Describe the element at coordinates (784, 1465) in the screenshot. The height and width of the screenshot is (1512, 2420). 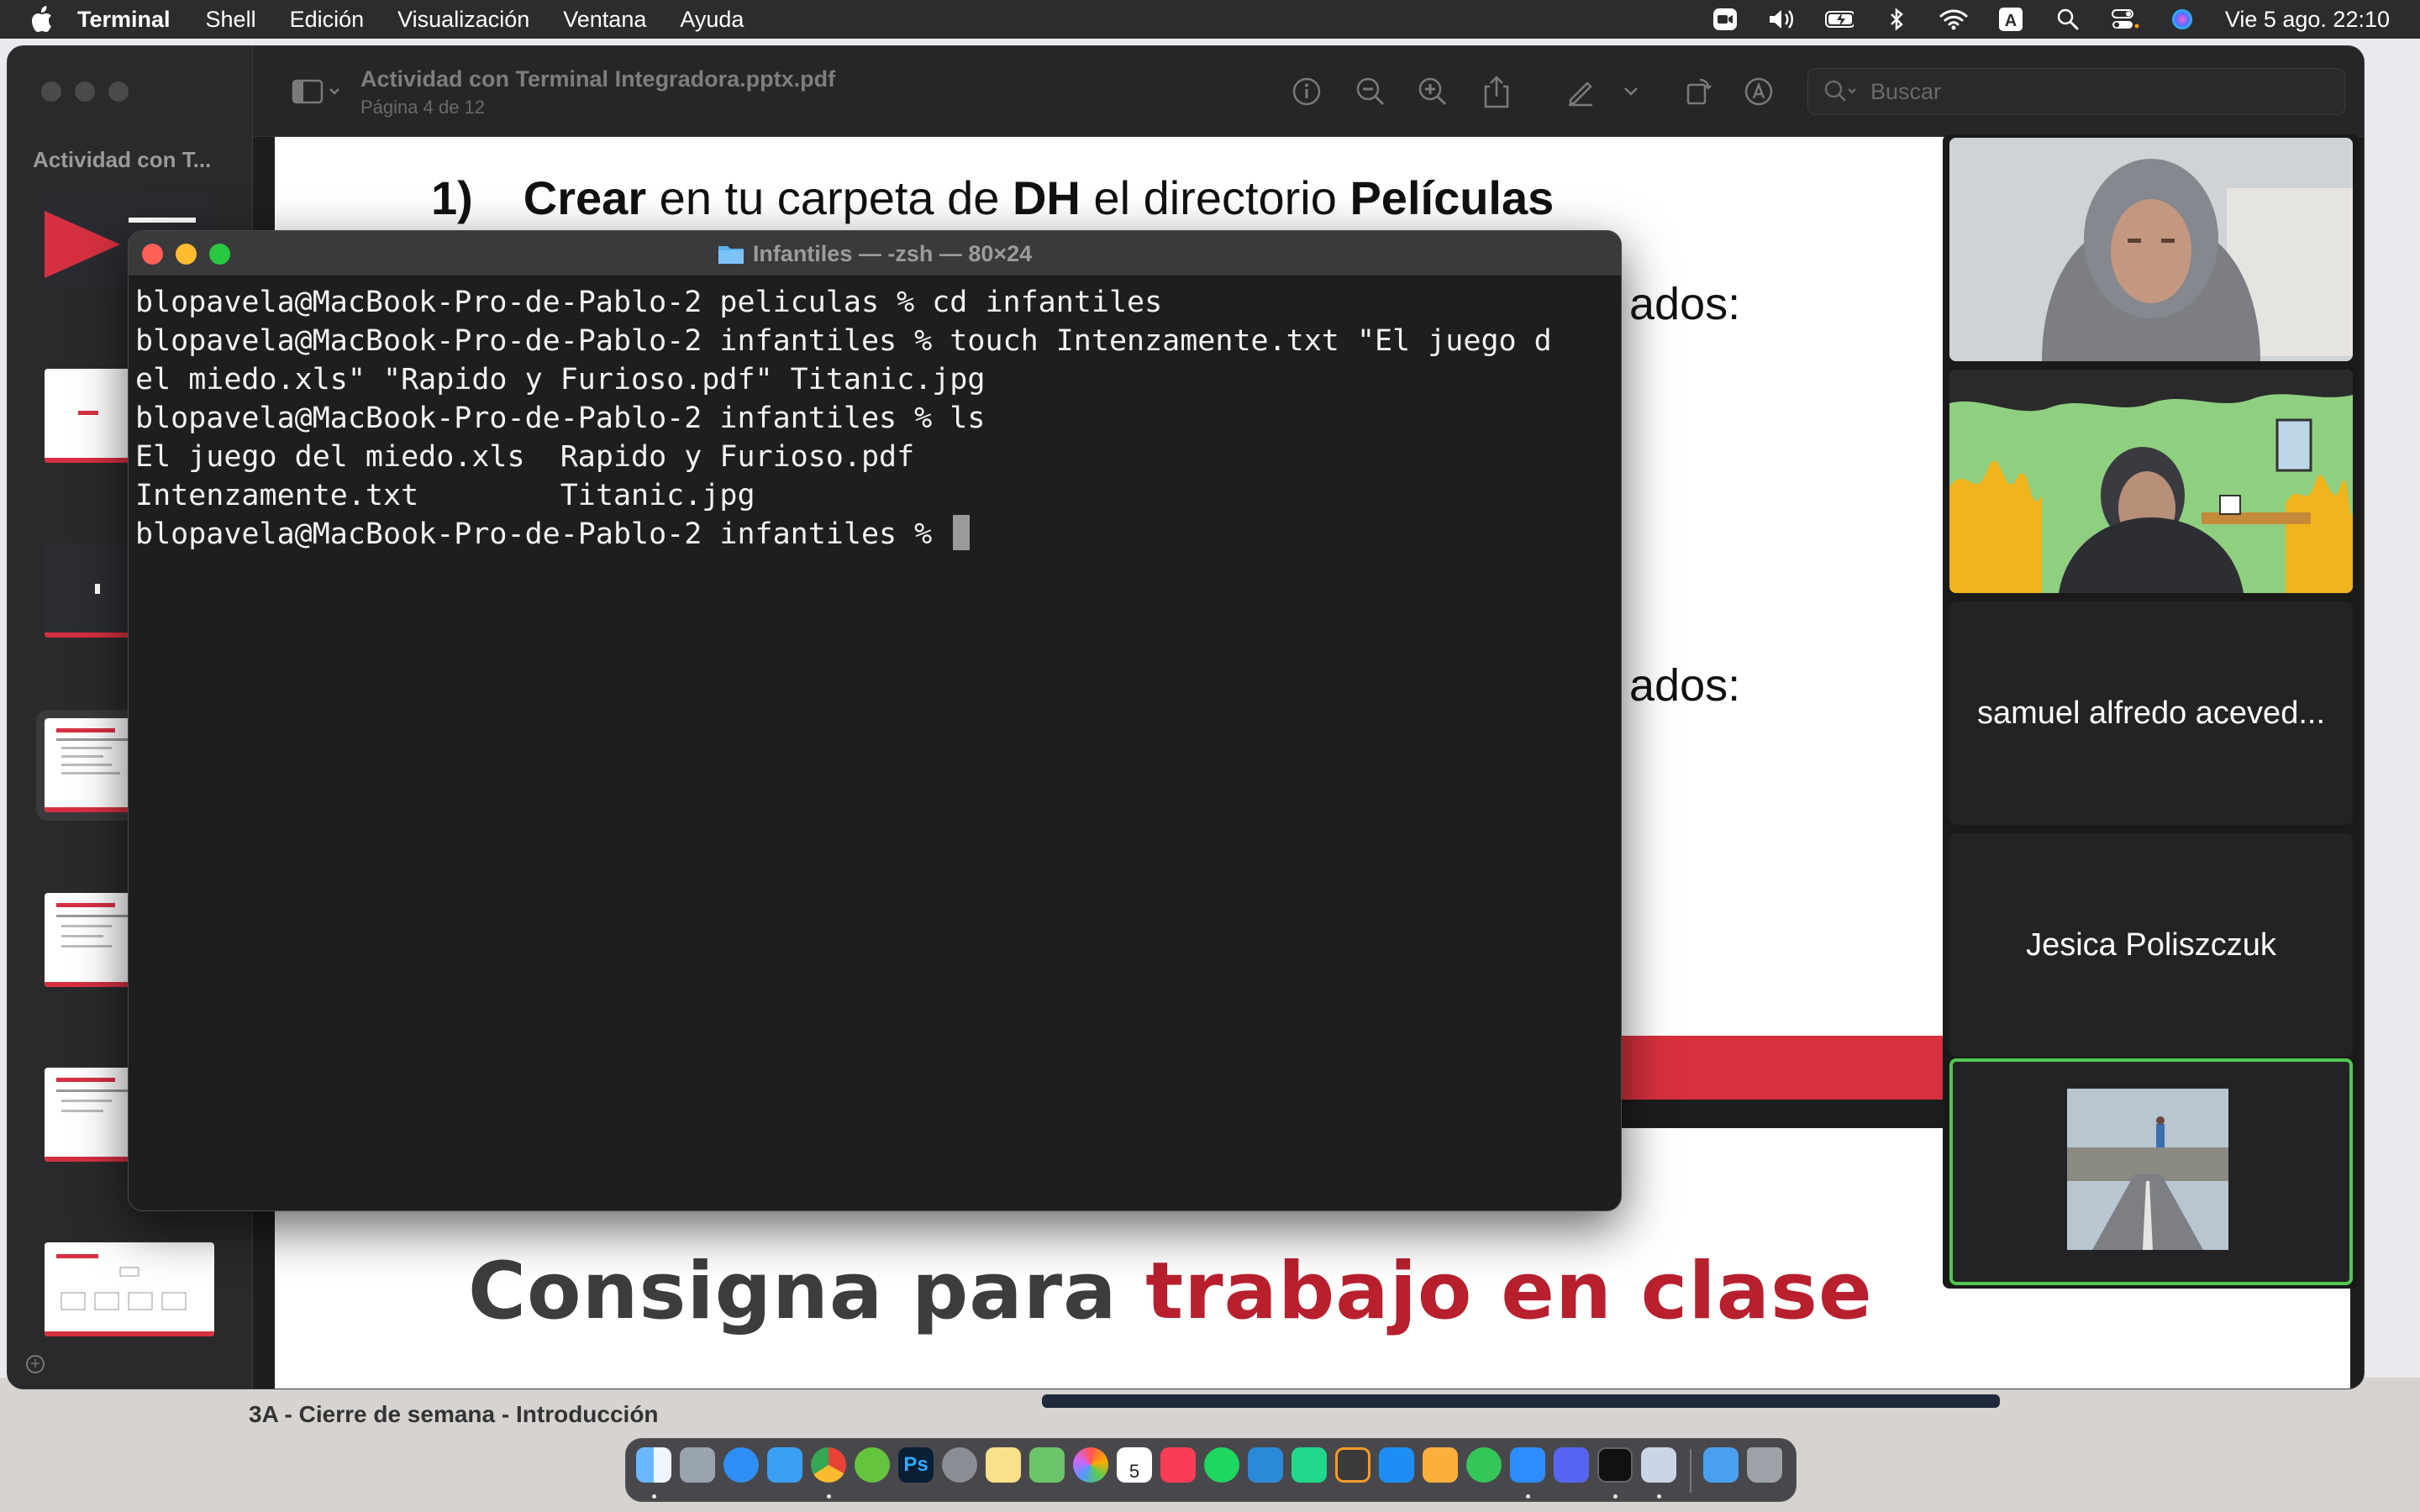
I see `mail-icon` at that location.